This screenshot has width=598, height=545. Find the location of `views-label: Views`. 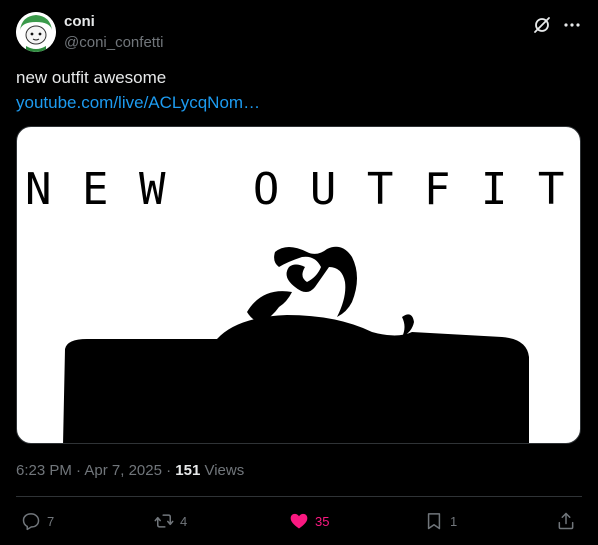

views-label: Views is located at coordinates (222, 470).